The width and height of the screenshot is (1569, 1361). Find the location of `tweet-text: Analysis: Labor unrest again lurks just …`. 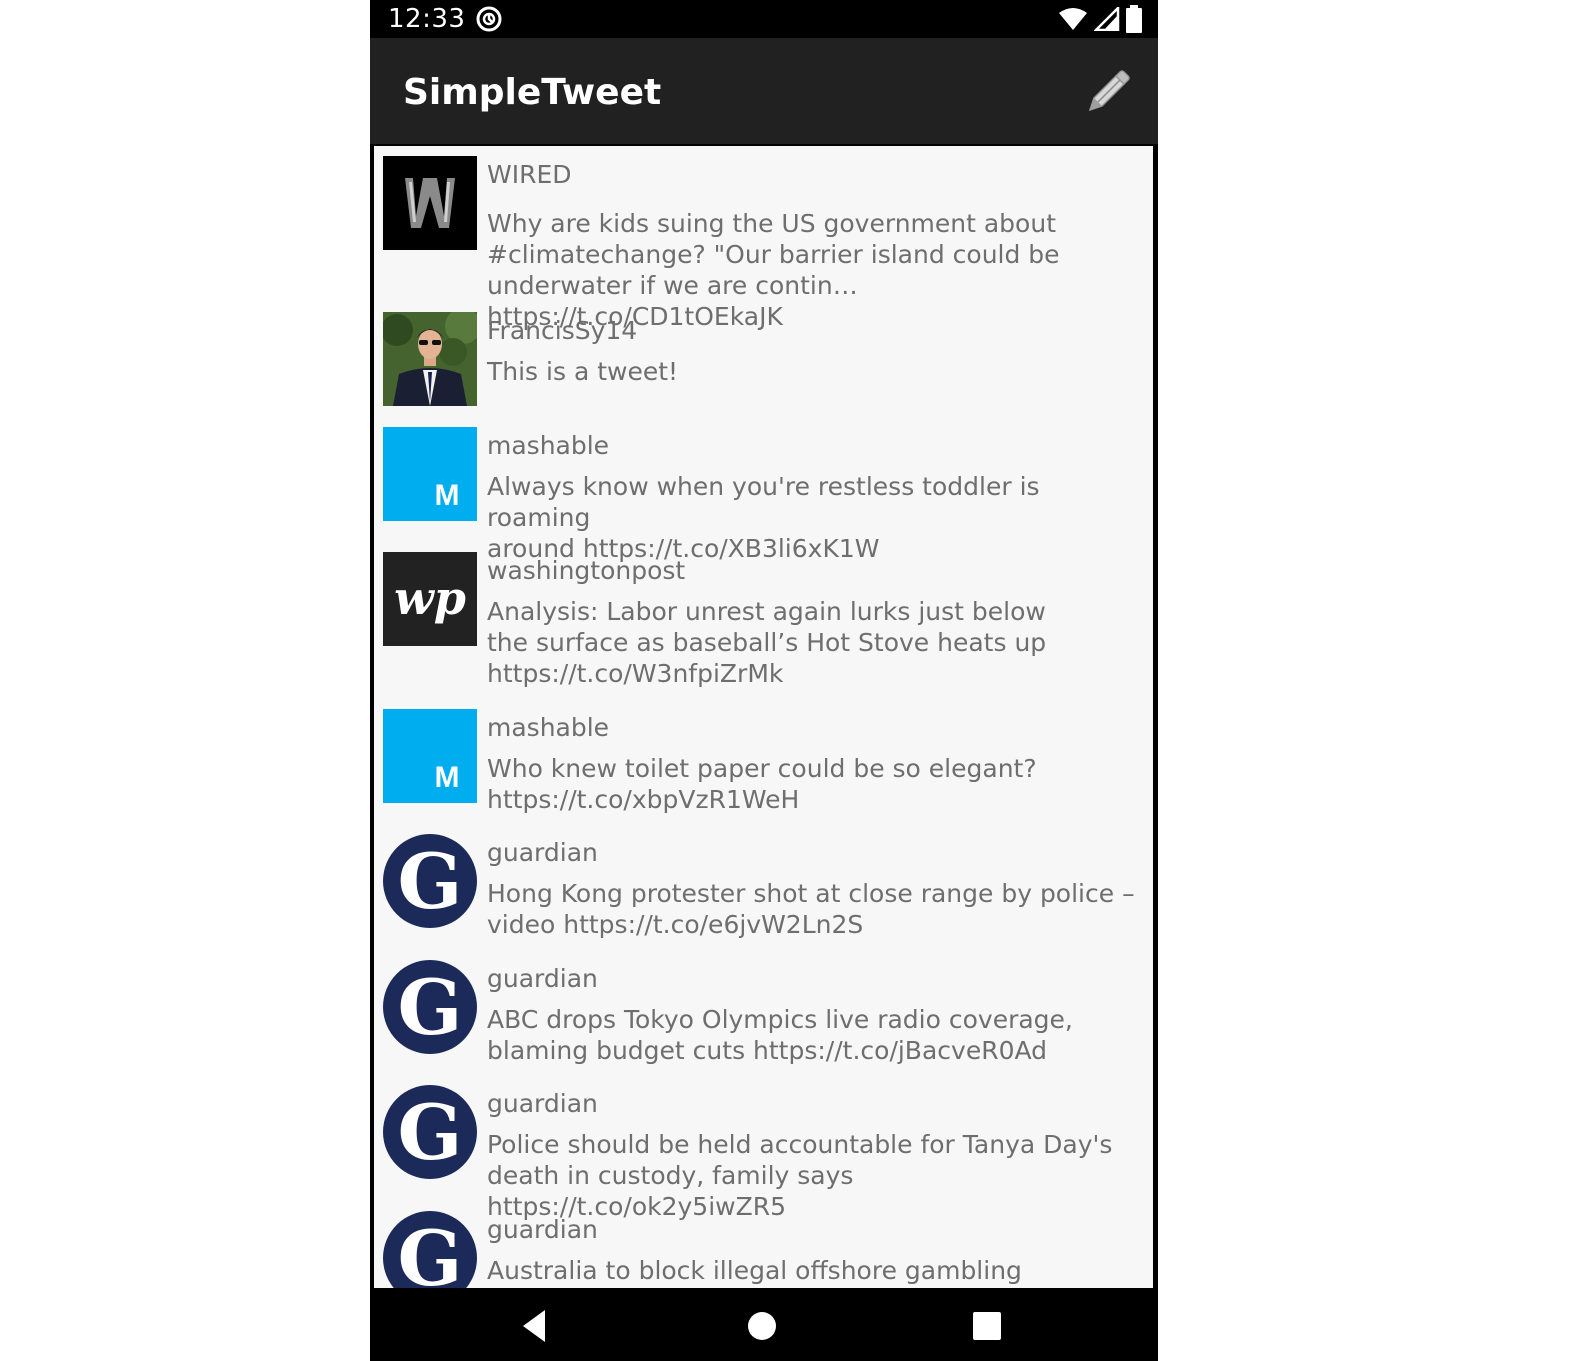

tweet-text: Analysis: Labor unrest again lurks just … is located at coordinates (767, 642).